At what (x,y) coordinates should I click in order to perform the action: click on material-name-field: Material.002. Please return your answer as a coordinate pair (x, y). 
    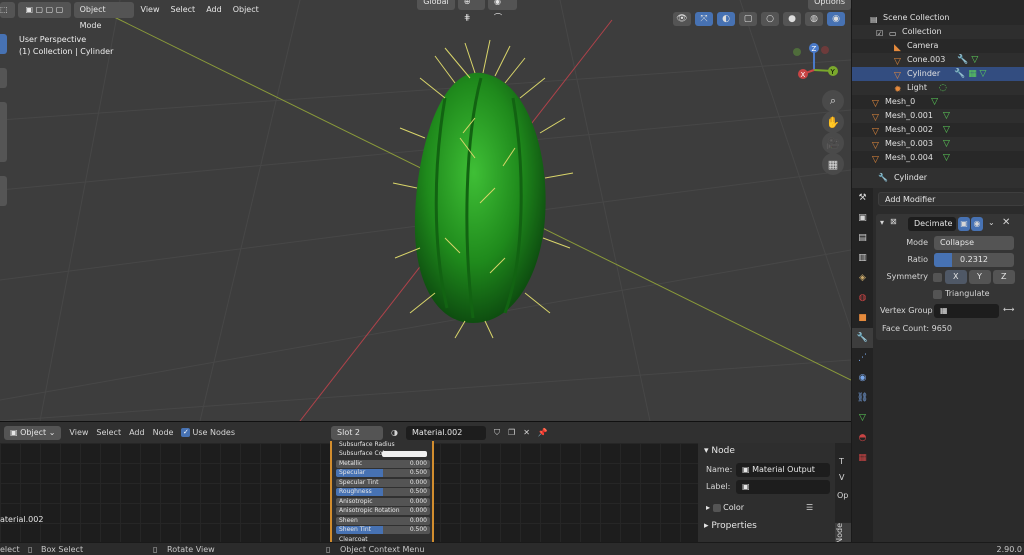
    Looking at the image, I should click on (446, 432).